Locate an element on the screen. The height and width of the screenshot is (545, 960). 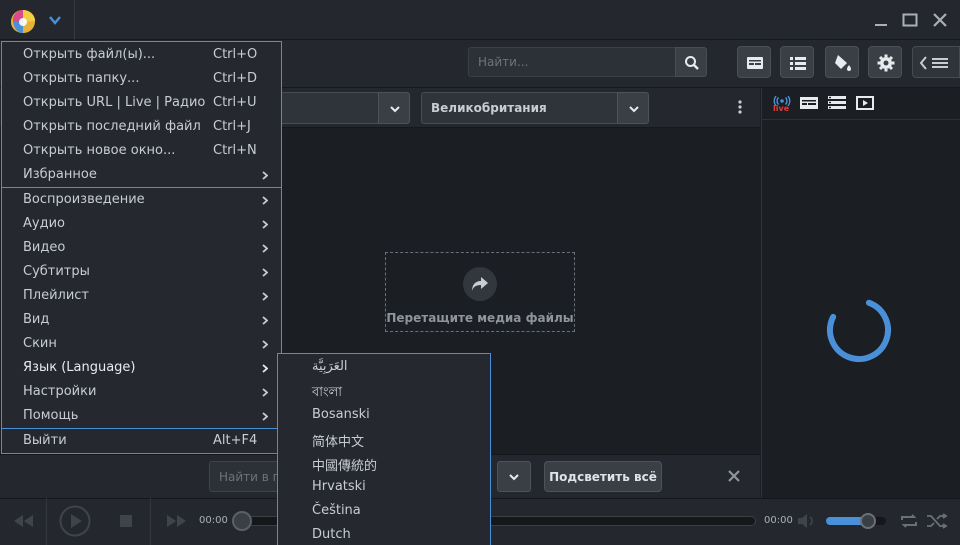
menu-item-label: Вид is located at coordinates (36, 319).